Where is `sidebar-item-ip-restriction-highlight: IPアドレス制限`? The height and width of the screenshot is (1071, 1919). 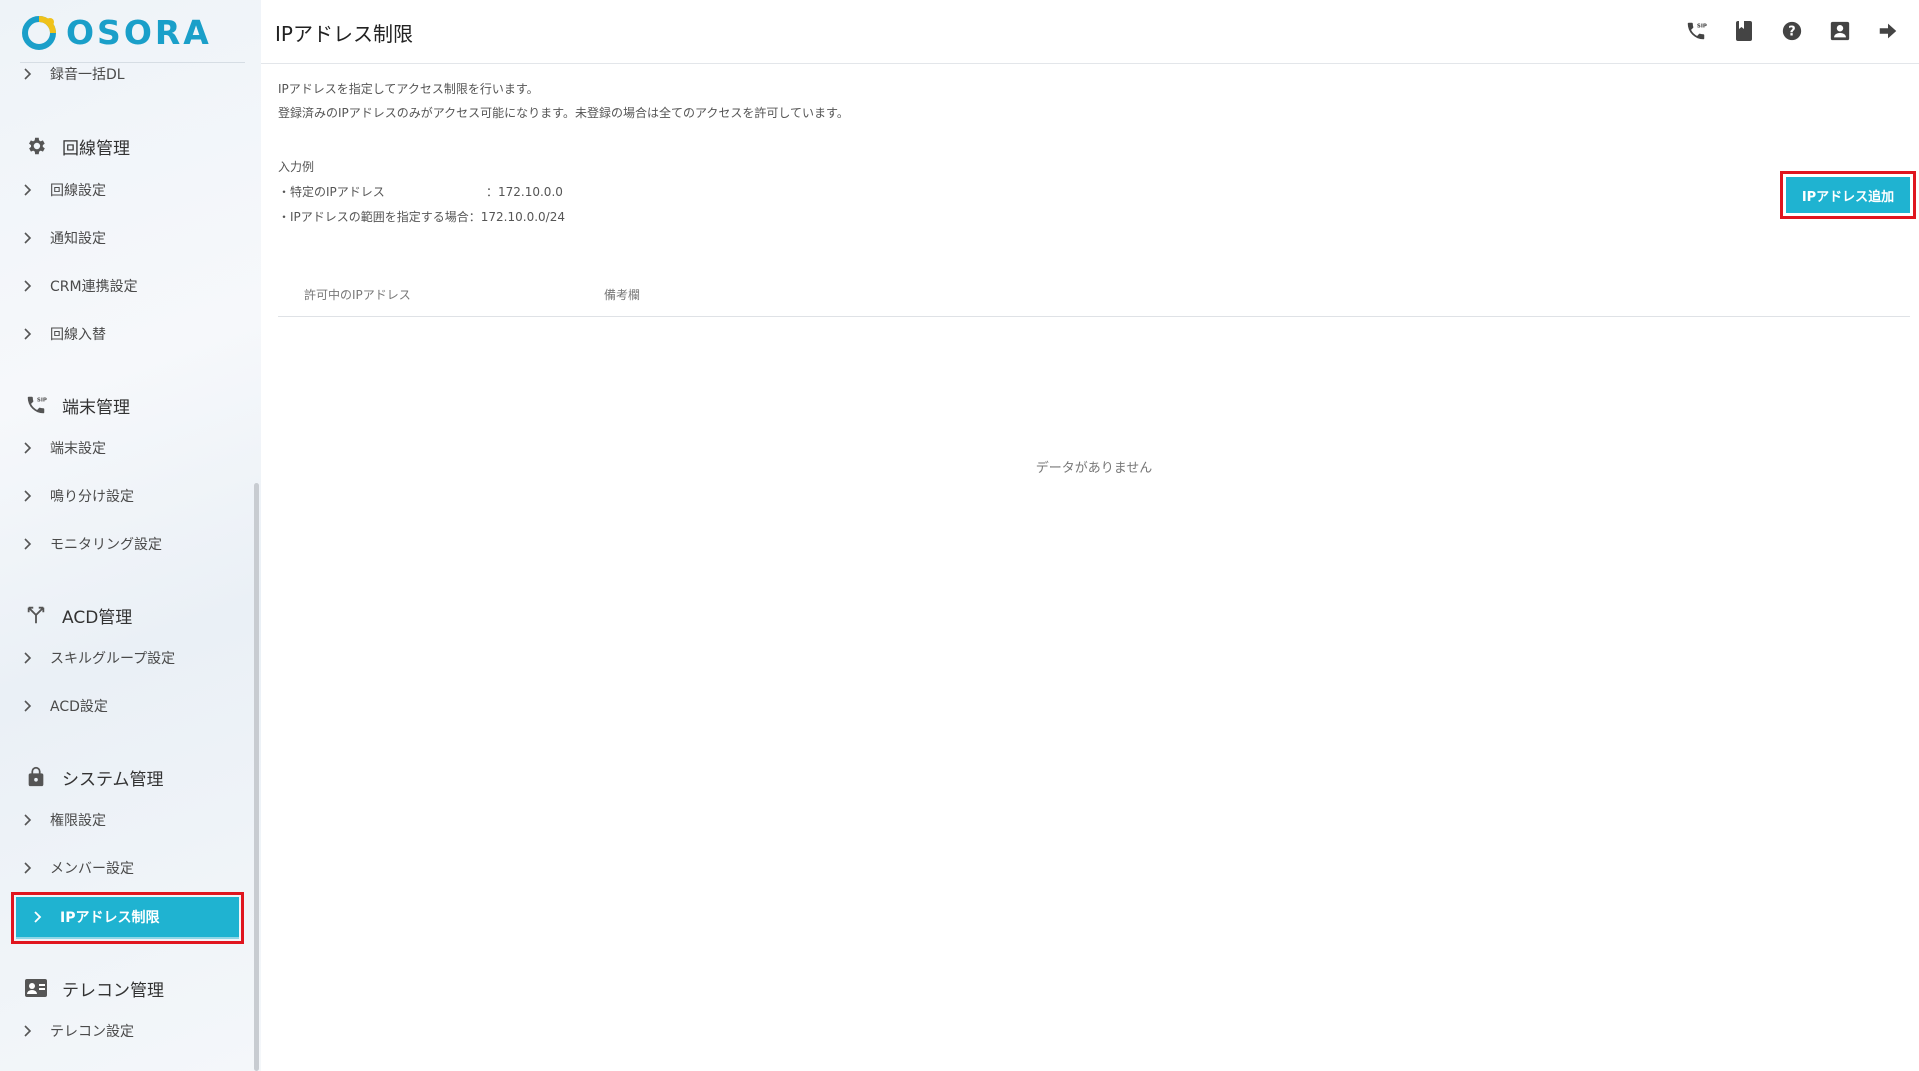 sidebar-item-ip-restriction-highlight: IPアドレス制限 is located at coordinates (127, 918).